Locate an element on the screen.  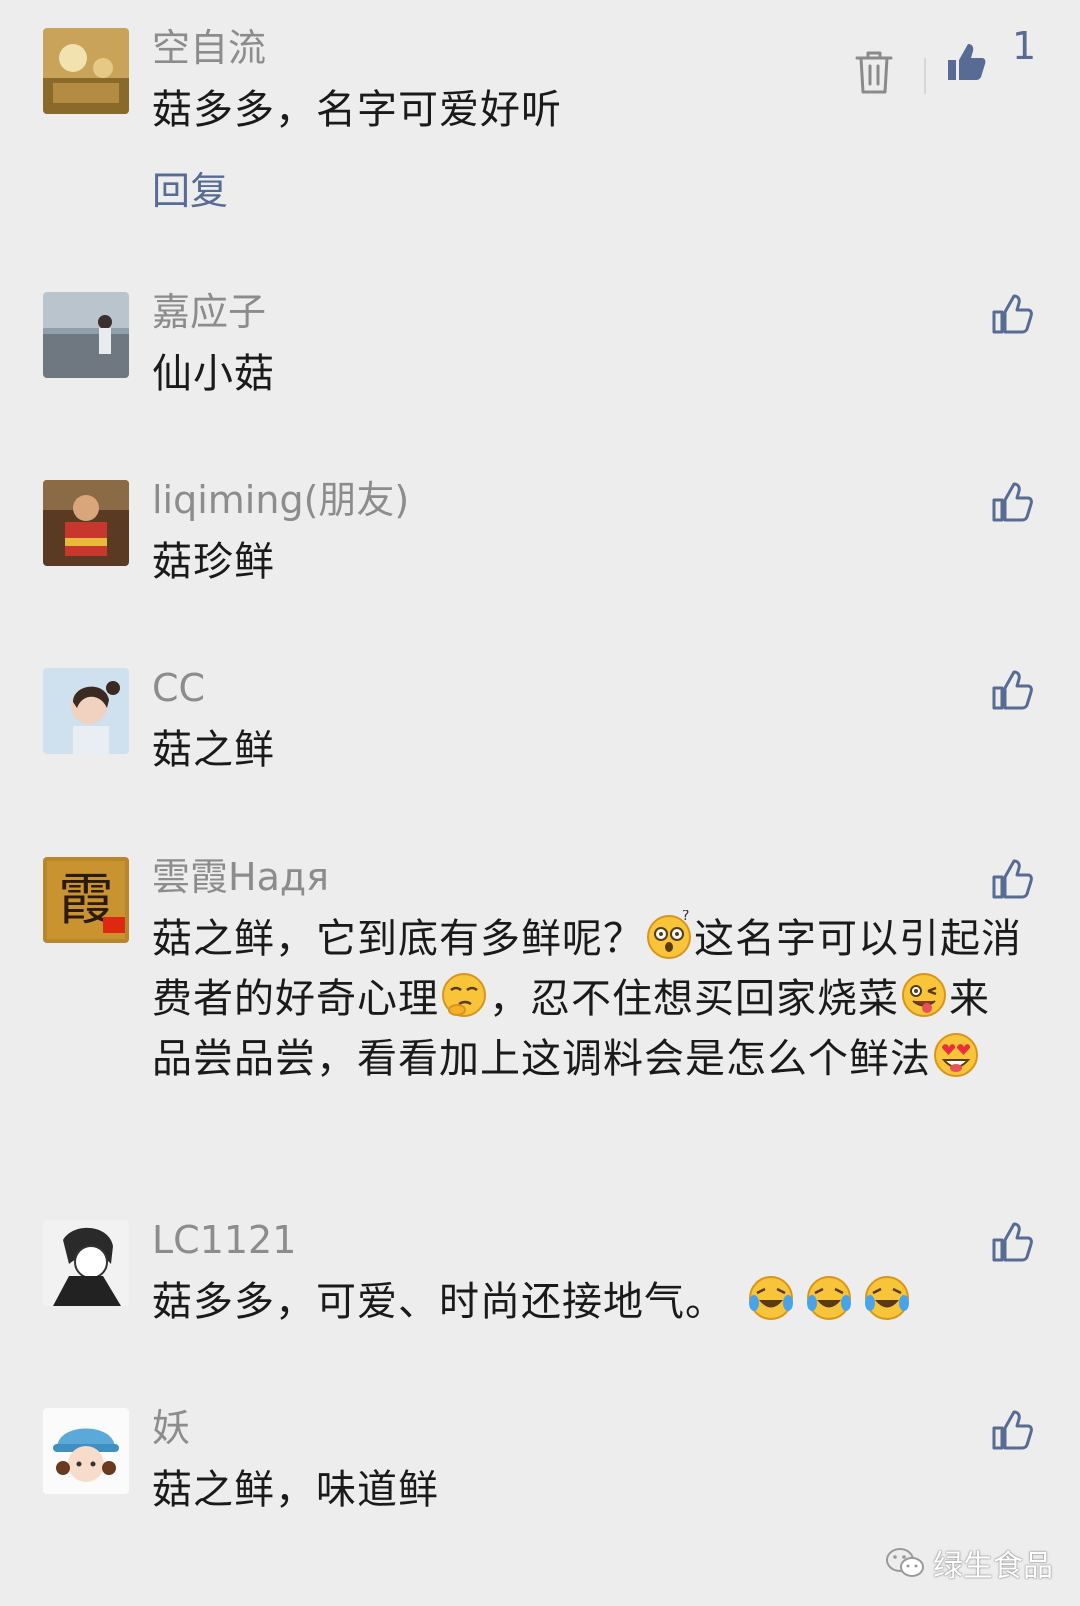
comment-author: liqiming(朋友) is located at coordinates (280, 500).